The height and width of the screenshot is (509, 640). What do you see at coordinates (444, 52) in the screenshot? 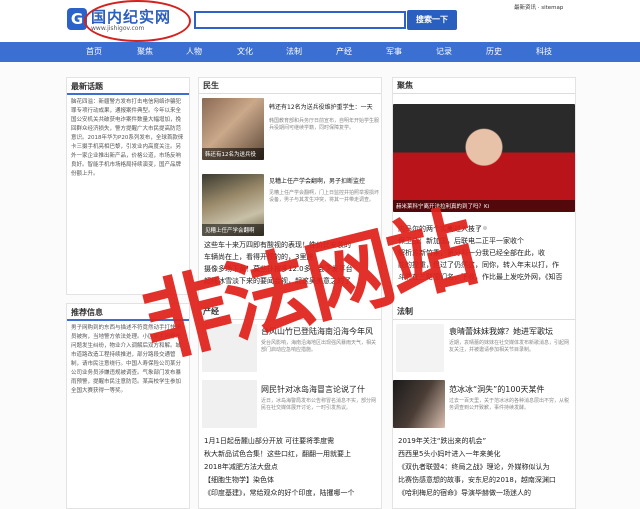
I see `nav-item-record: 记录` at bounding box center [444, 52].